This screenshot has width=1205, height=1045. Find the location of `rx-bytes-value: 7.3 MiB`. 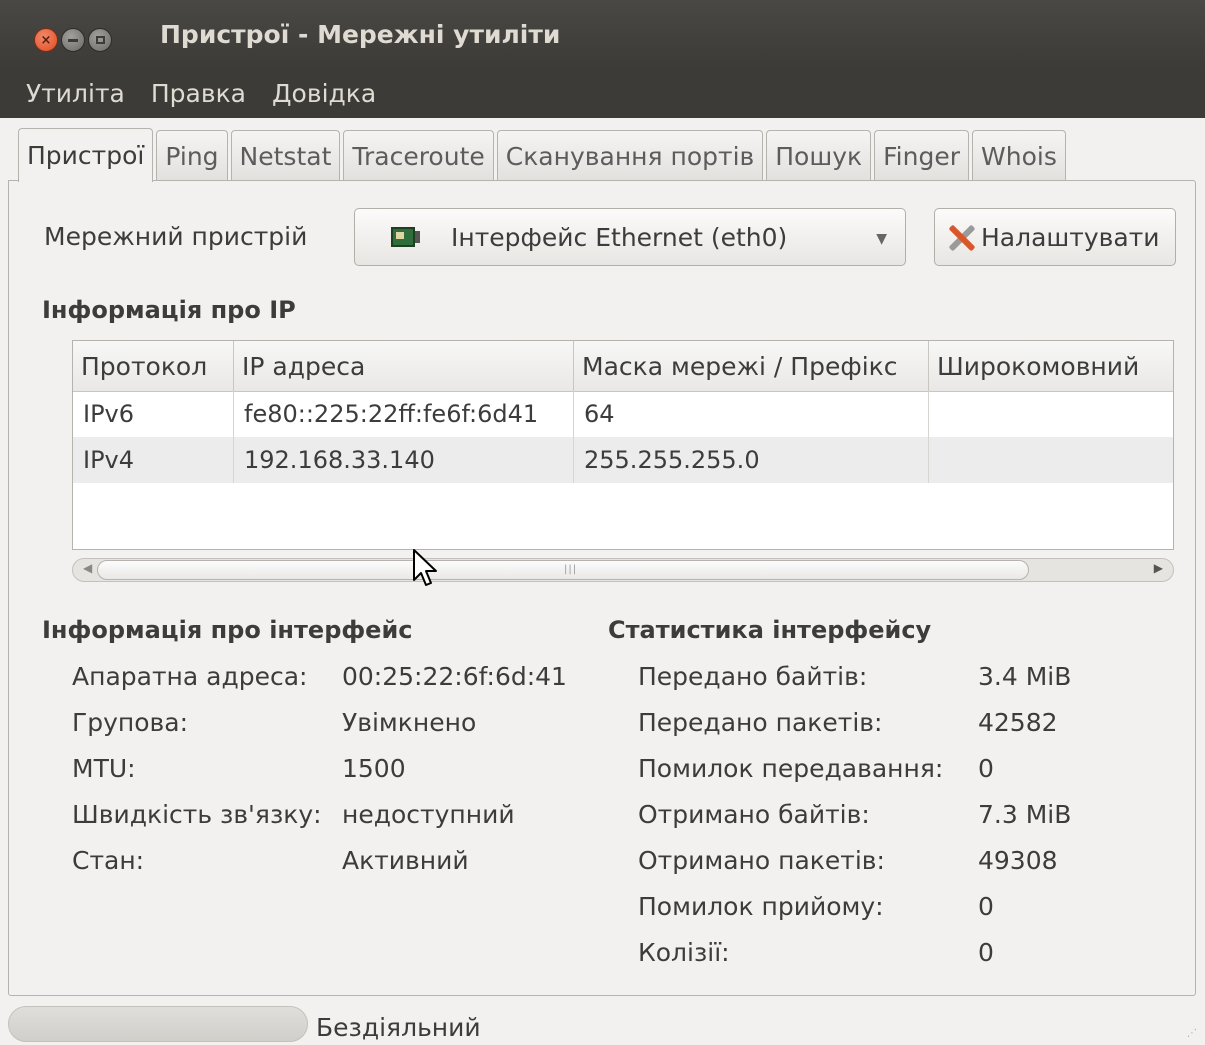

rx-bytes-value: 7.3 MiB is located at coordinates (1025, 814).